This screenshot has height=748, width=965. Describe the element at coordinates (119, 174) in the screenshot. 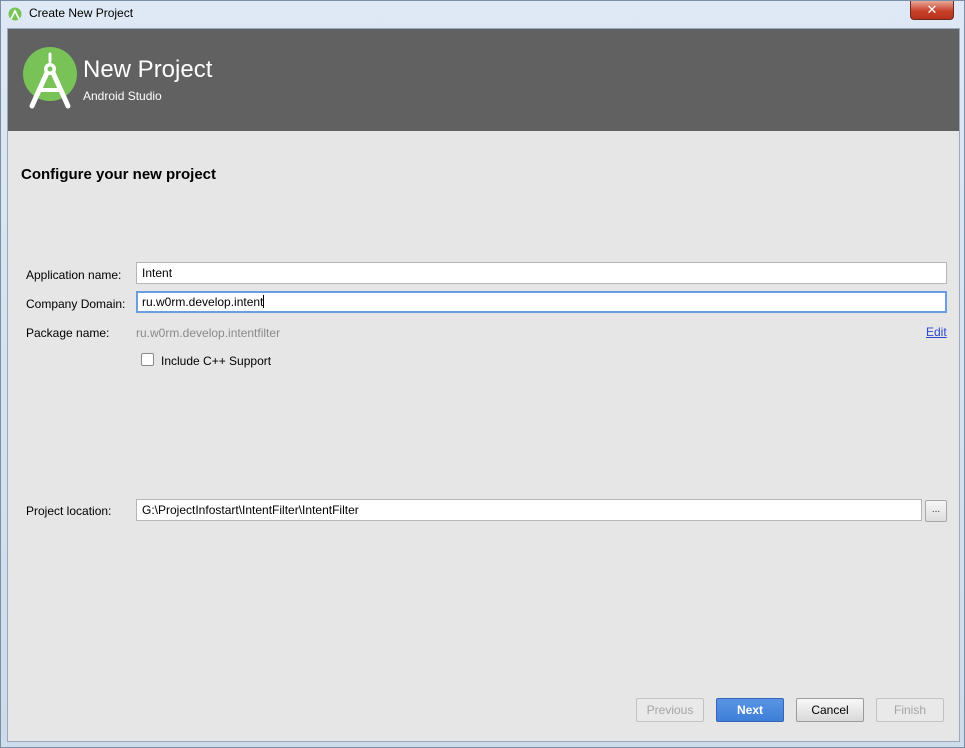

I see `page-heading: Configure your new project` at that location.